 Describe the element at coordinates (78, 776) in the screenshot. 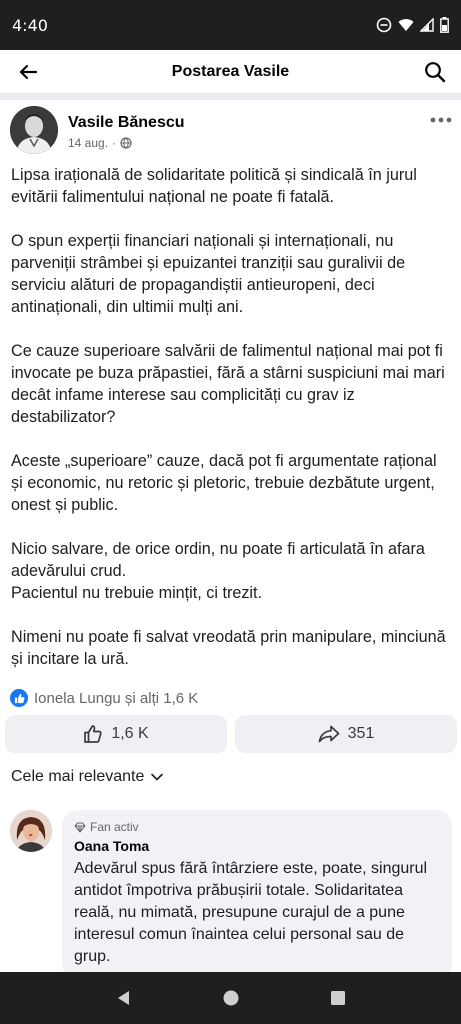

I see `sort-label: Cele mai relevante` at that location.